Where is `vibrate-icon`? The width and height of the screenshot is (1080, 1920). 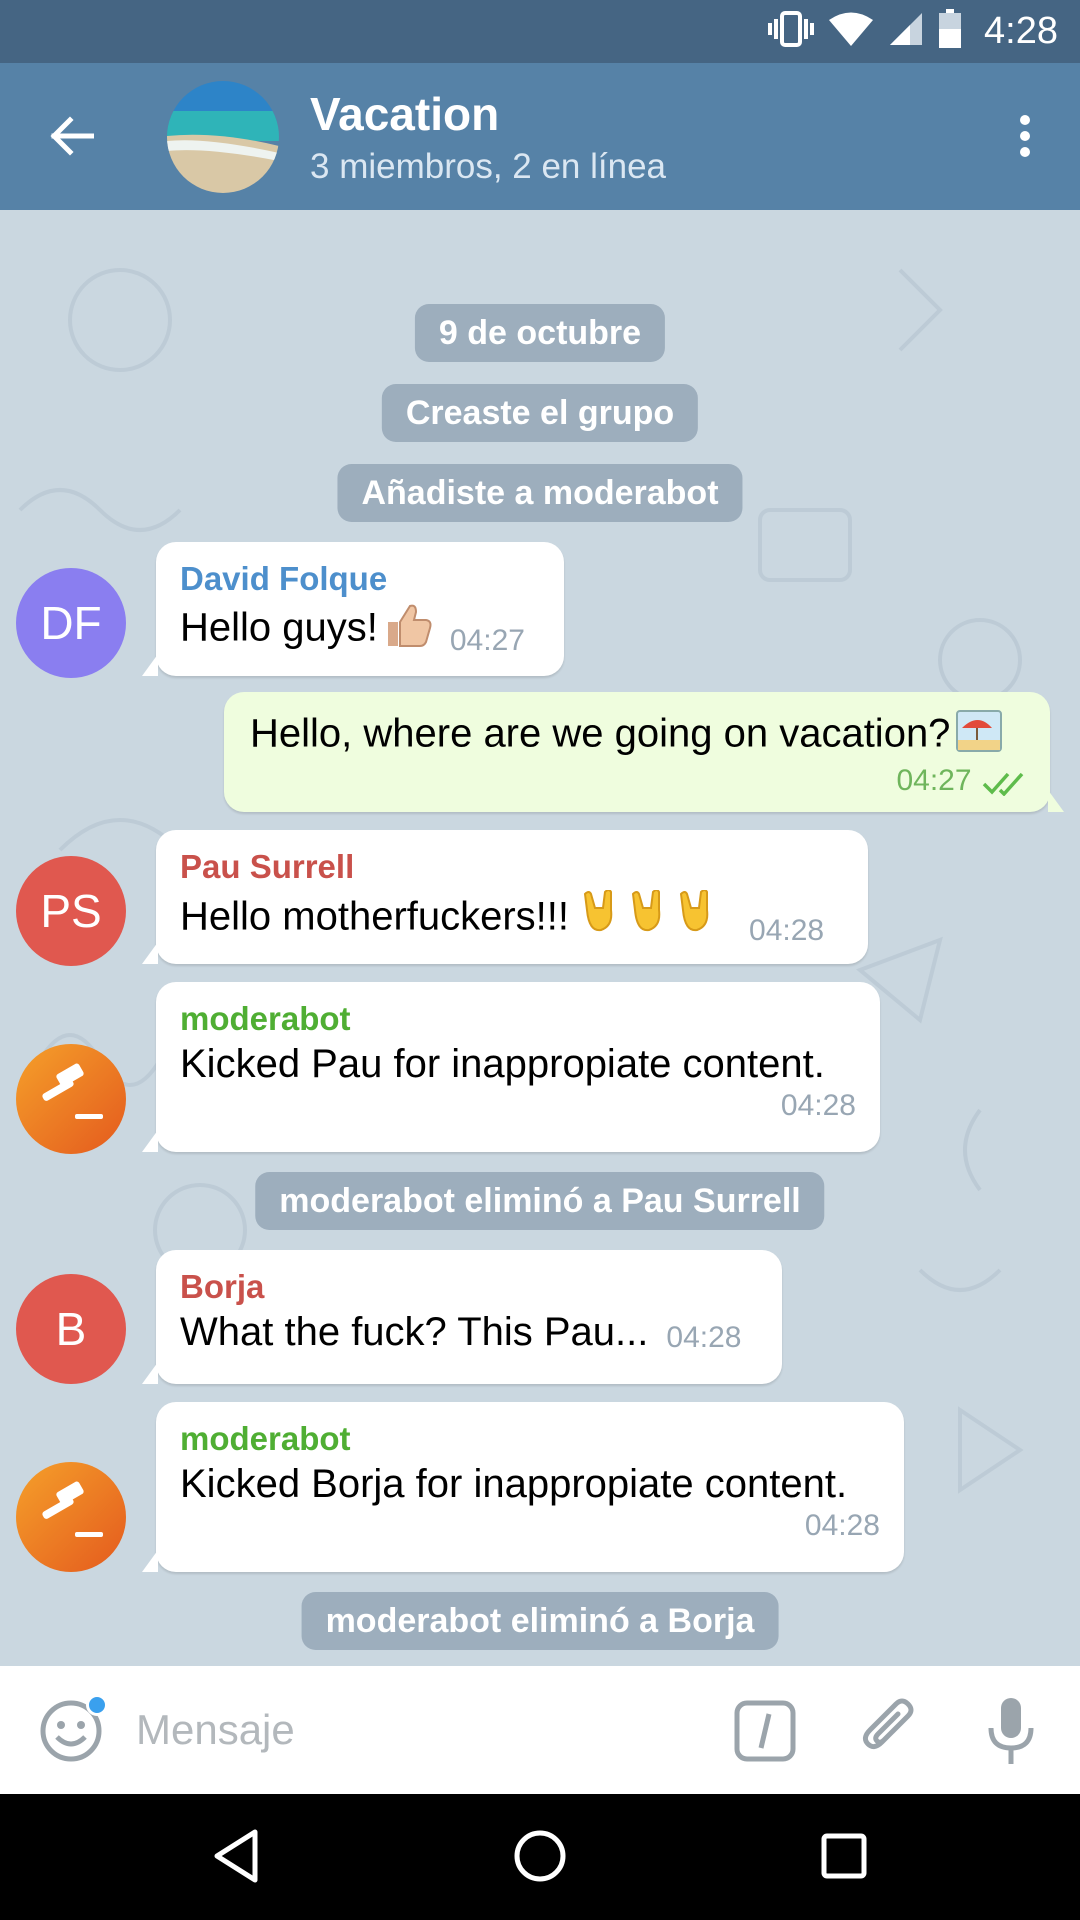
vibrate-icon is located at coordinates (791, 31).